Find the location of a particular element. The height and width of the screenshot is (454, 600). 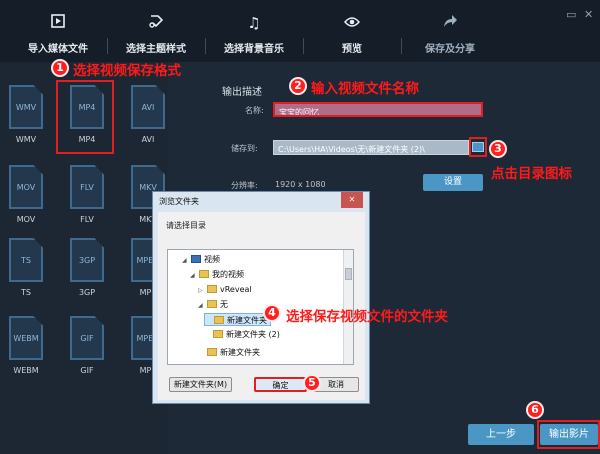

format-webm: WEBM WEBM is located at coordinates (26, 345).